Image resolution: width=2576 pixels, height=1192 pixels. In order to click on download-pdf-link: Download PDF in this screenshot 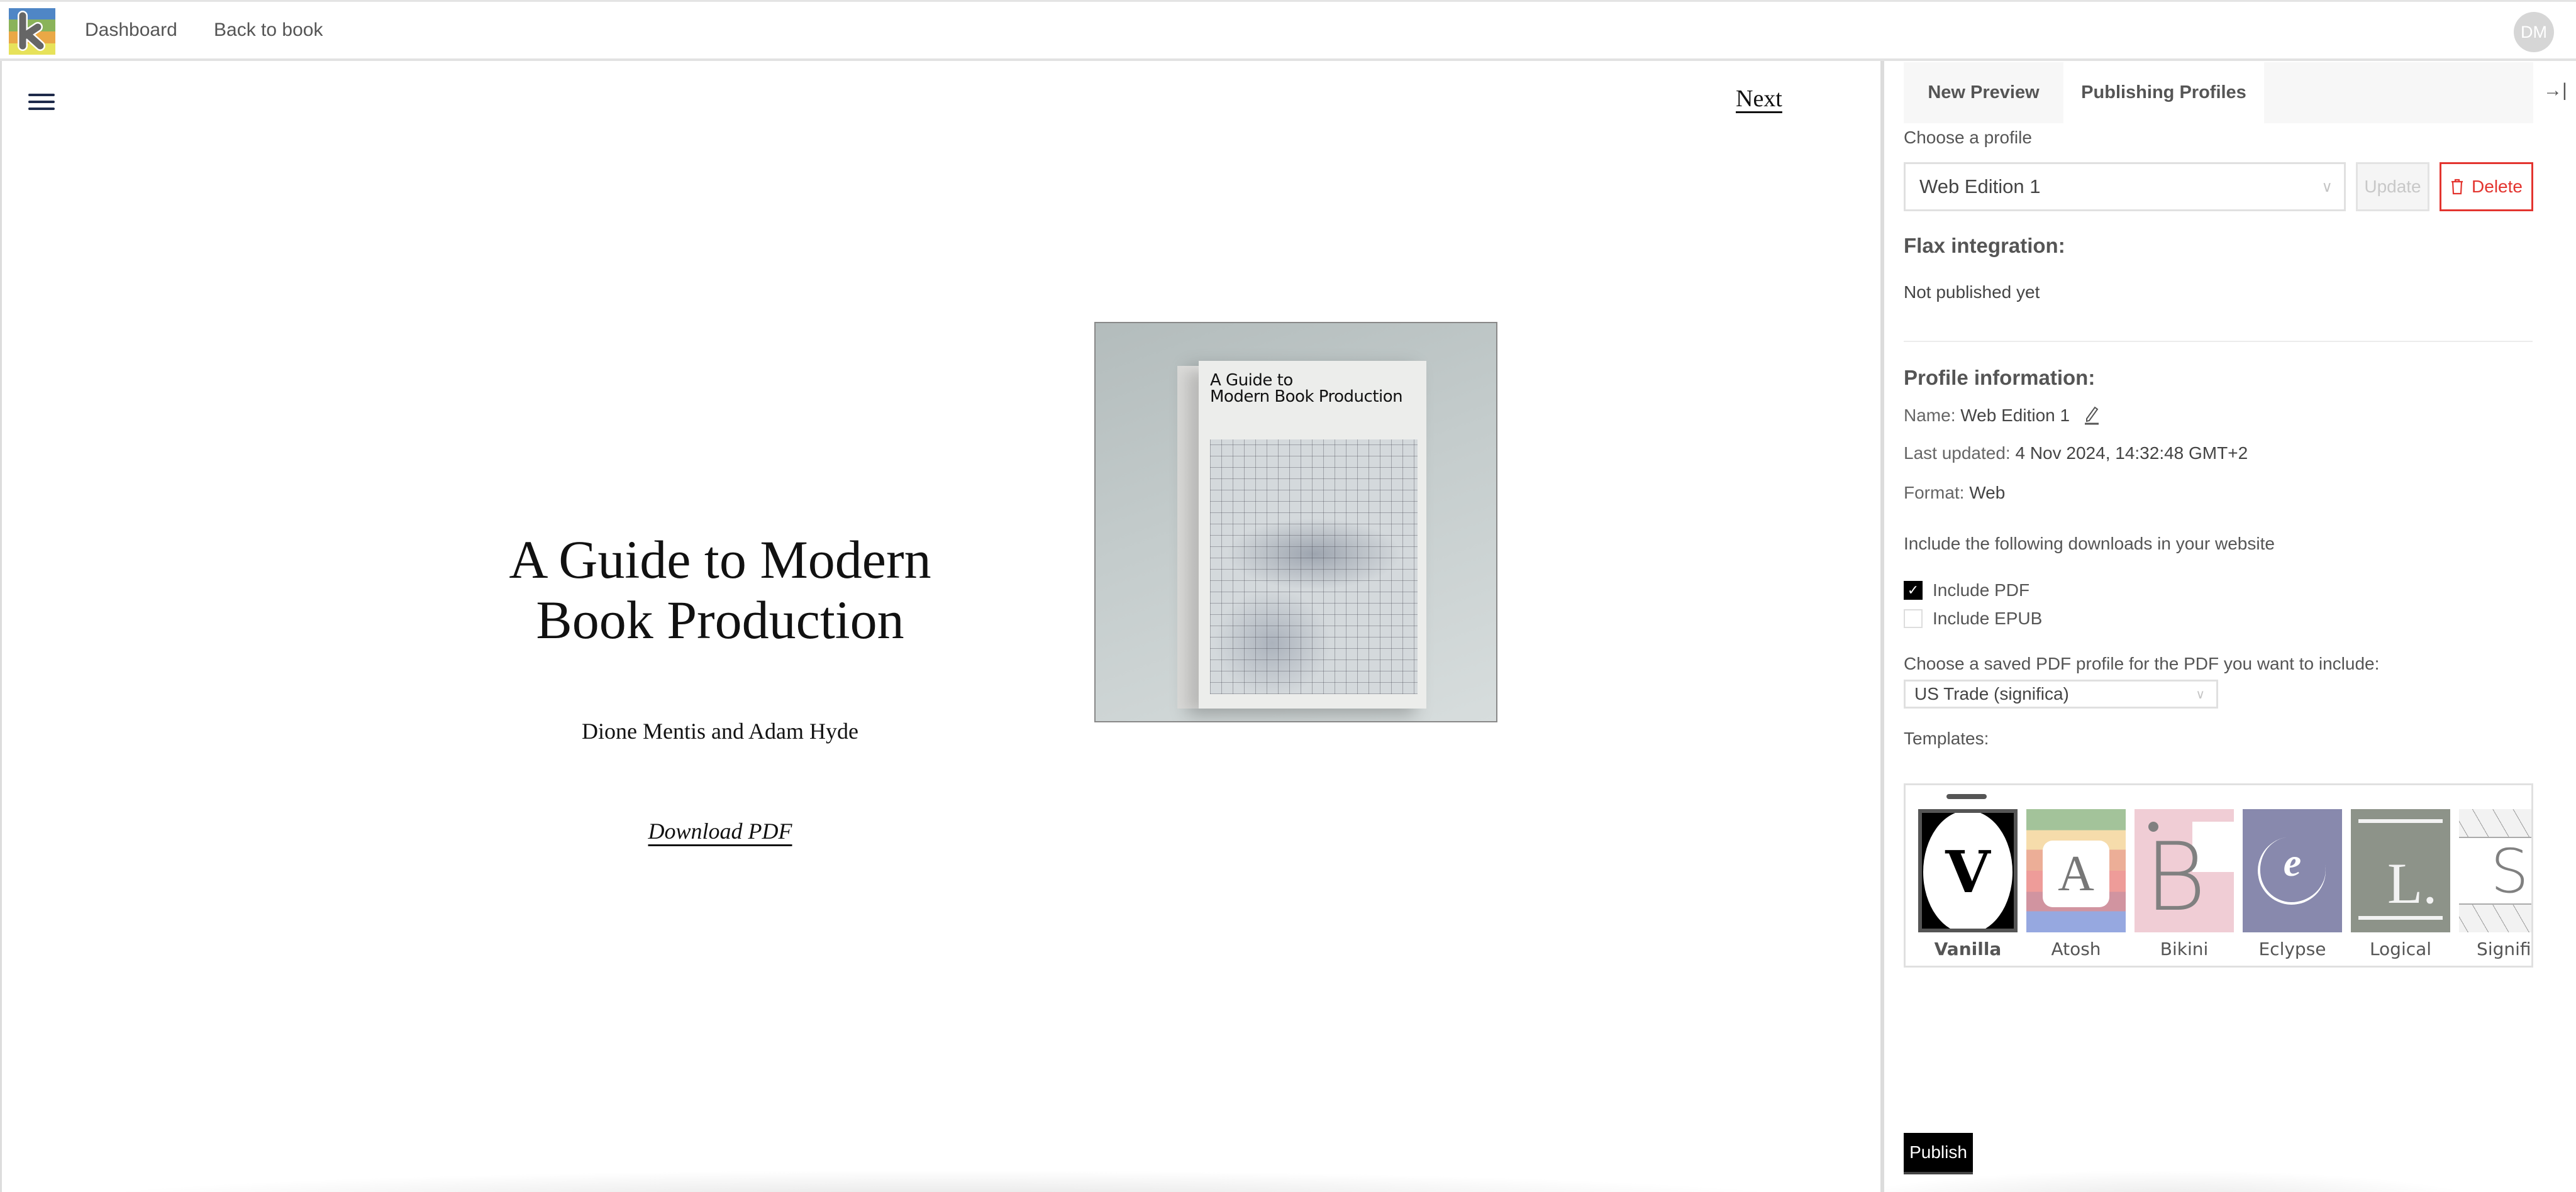, I will do `click(720, 831)`.